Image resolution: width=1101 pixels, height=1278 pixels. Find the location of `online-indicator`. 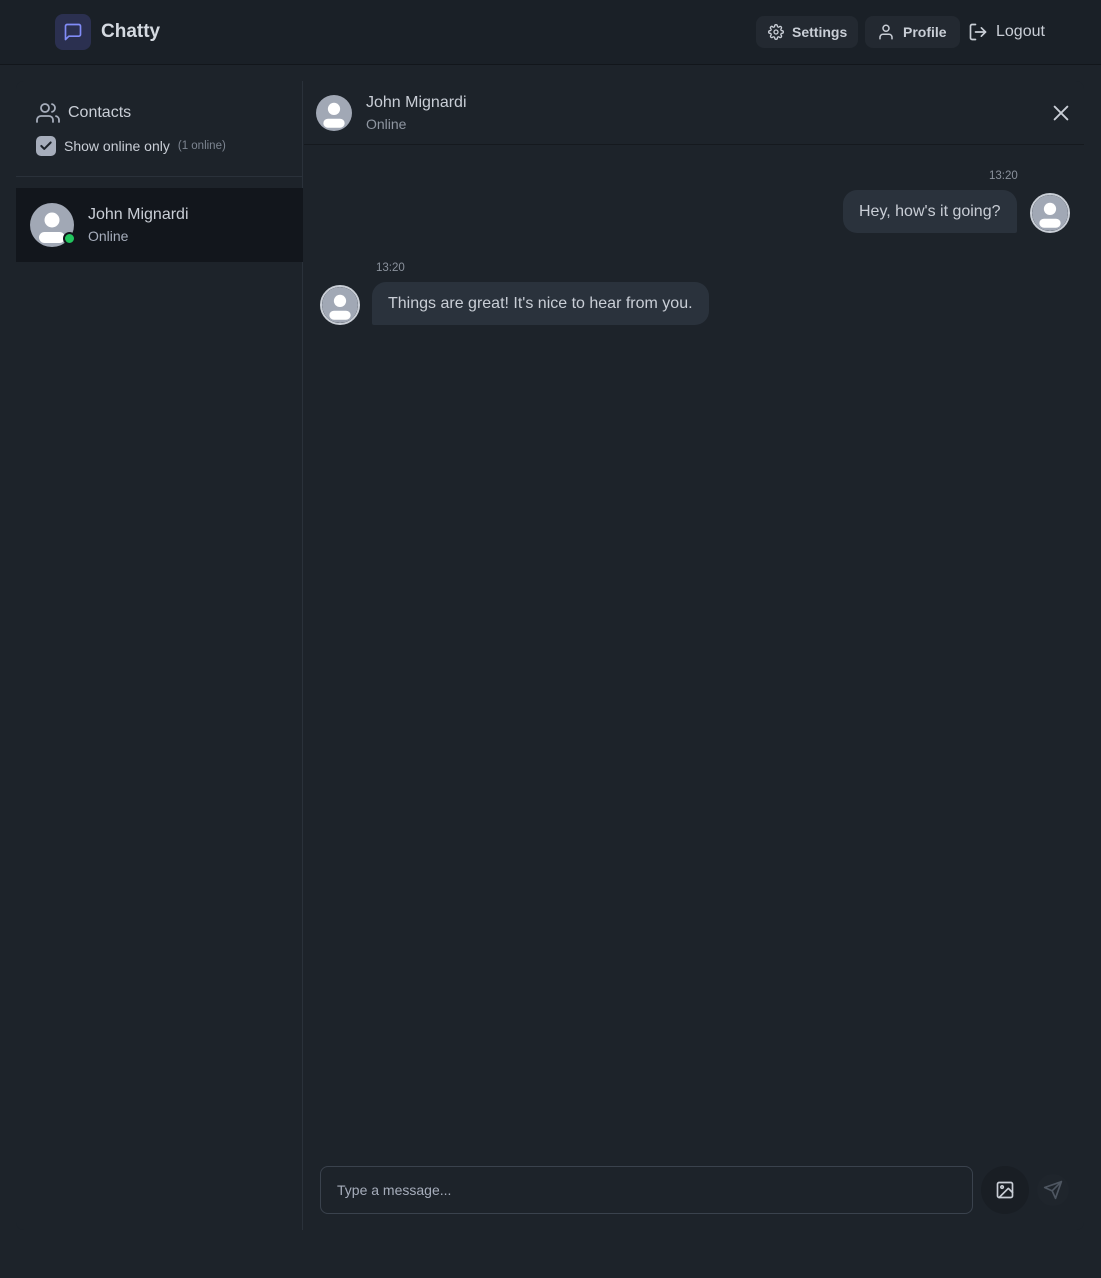

online-indicator is located at coordinates (69, 238).